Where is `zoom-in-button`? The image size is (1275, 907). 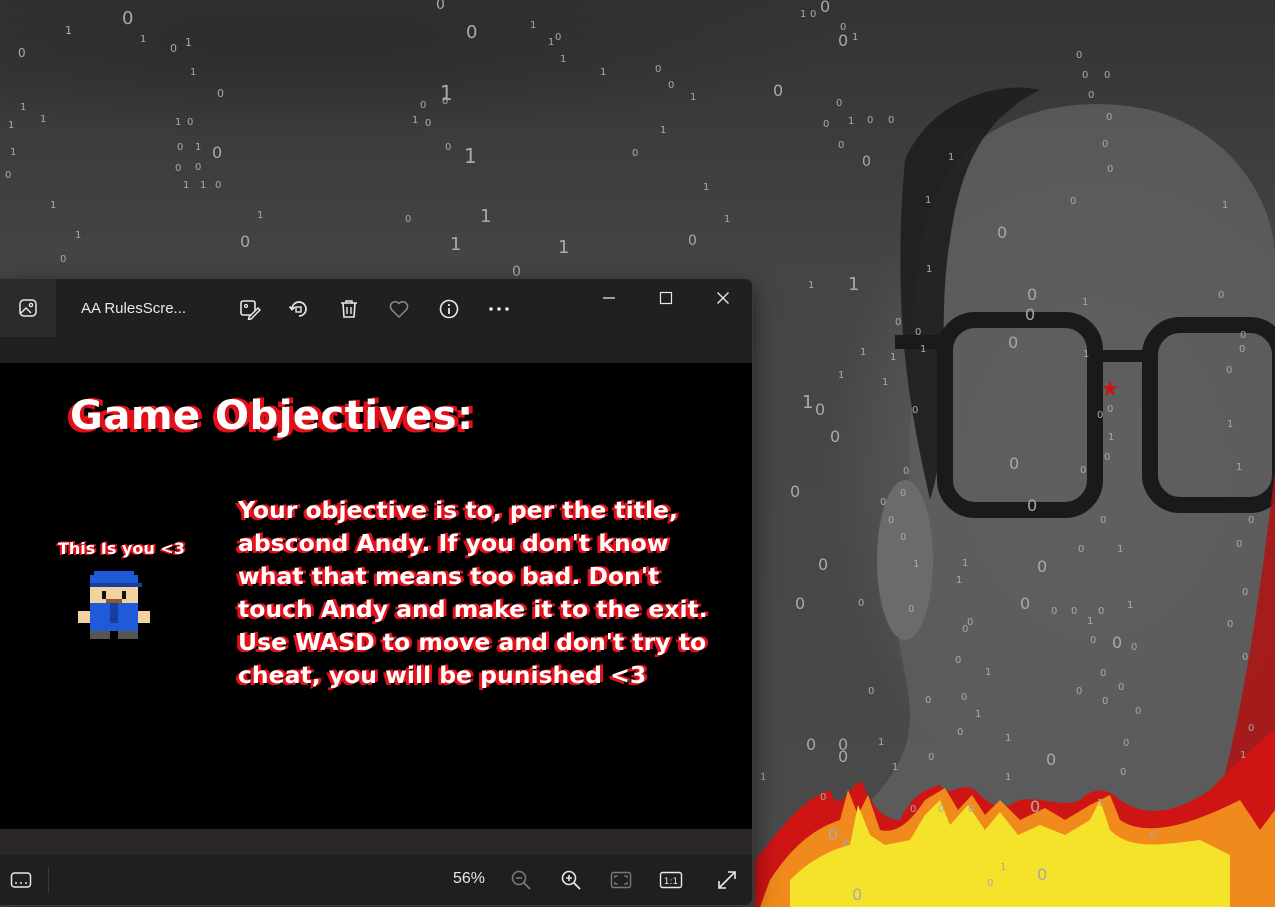 zoom-in-button is located at coordinates (571, 880).